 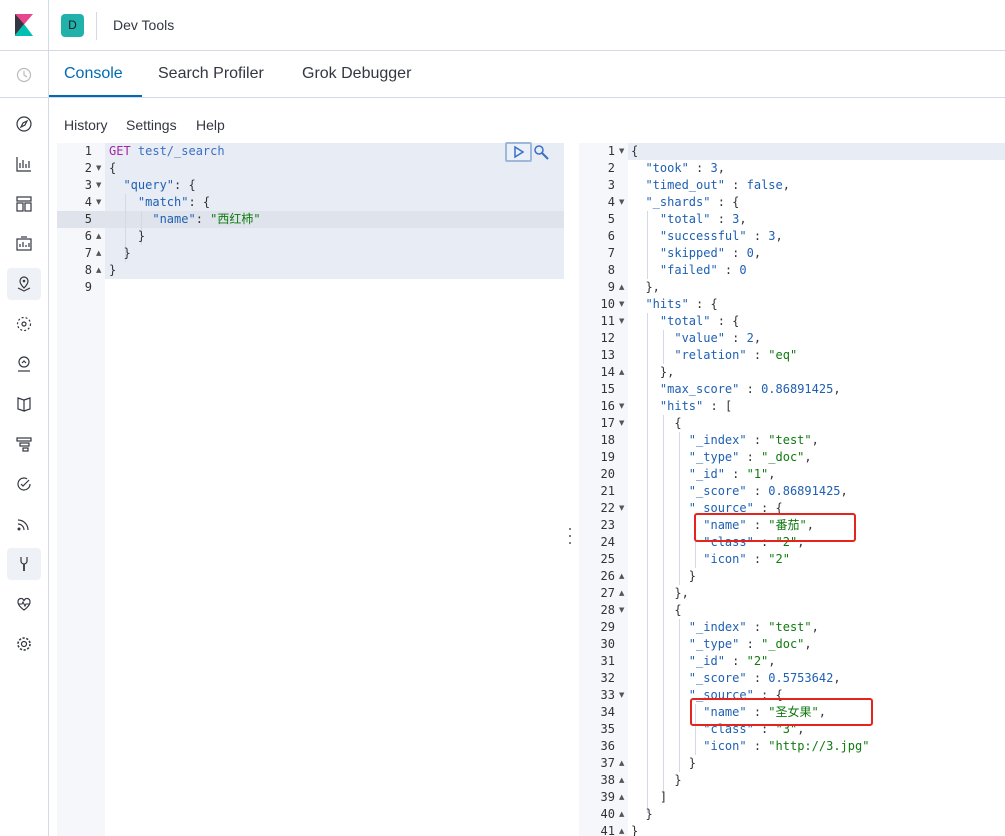 I want to click on code-token: "successful", so click(x=703, y=236).